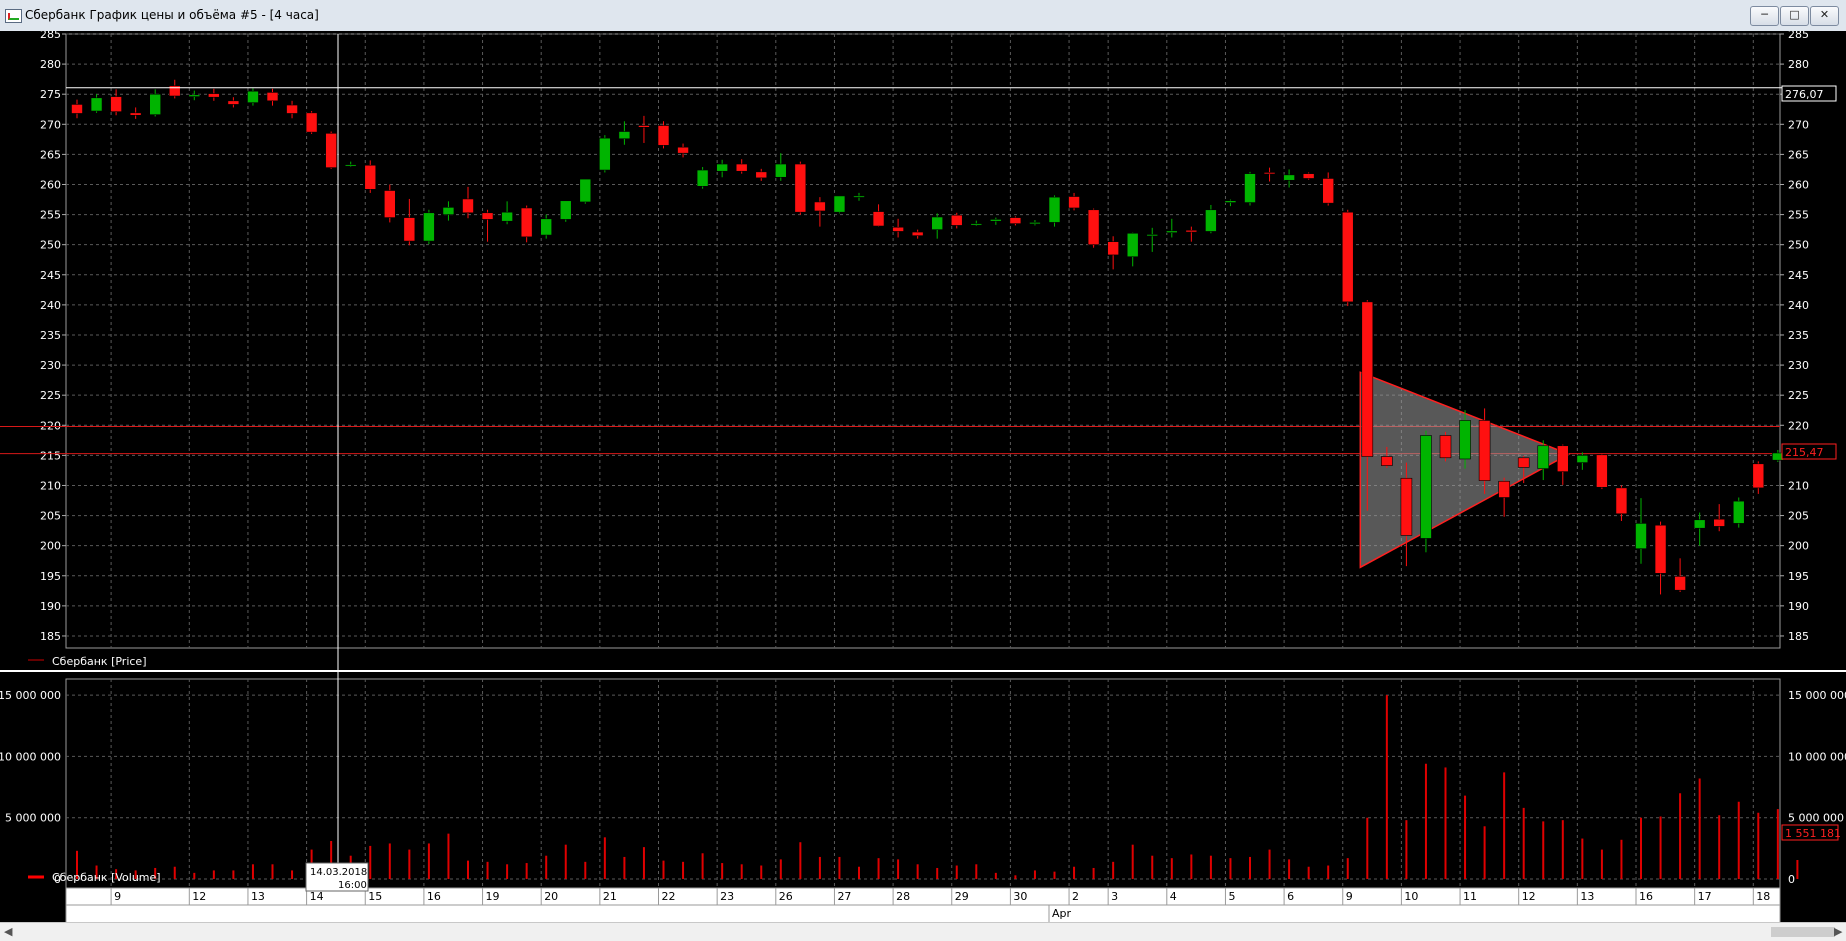 The width and height of the screenshot is (1846, 941). I want to click on close-button: ✕, so click(1824, 16).